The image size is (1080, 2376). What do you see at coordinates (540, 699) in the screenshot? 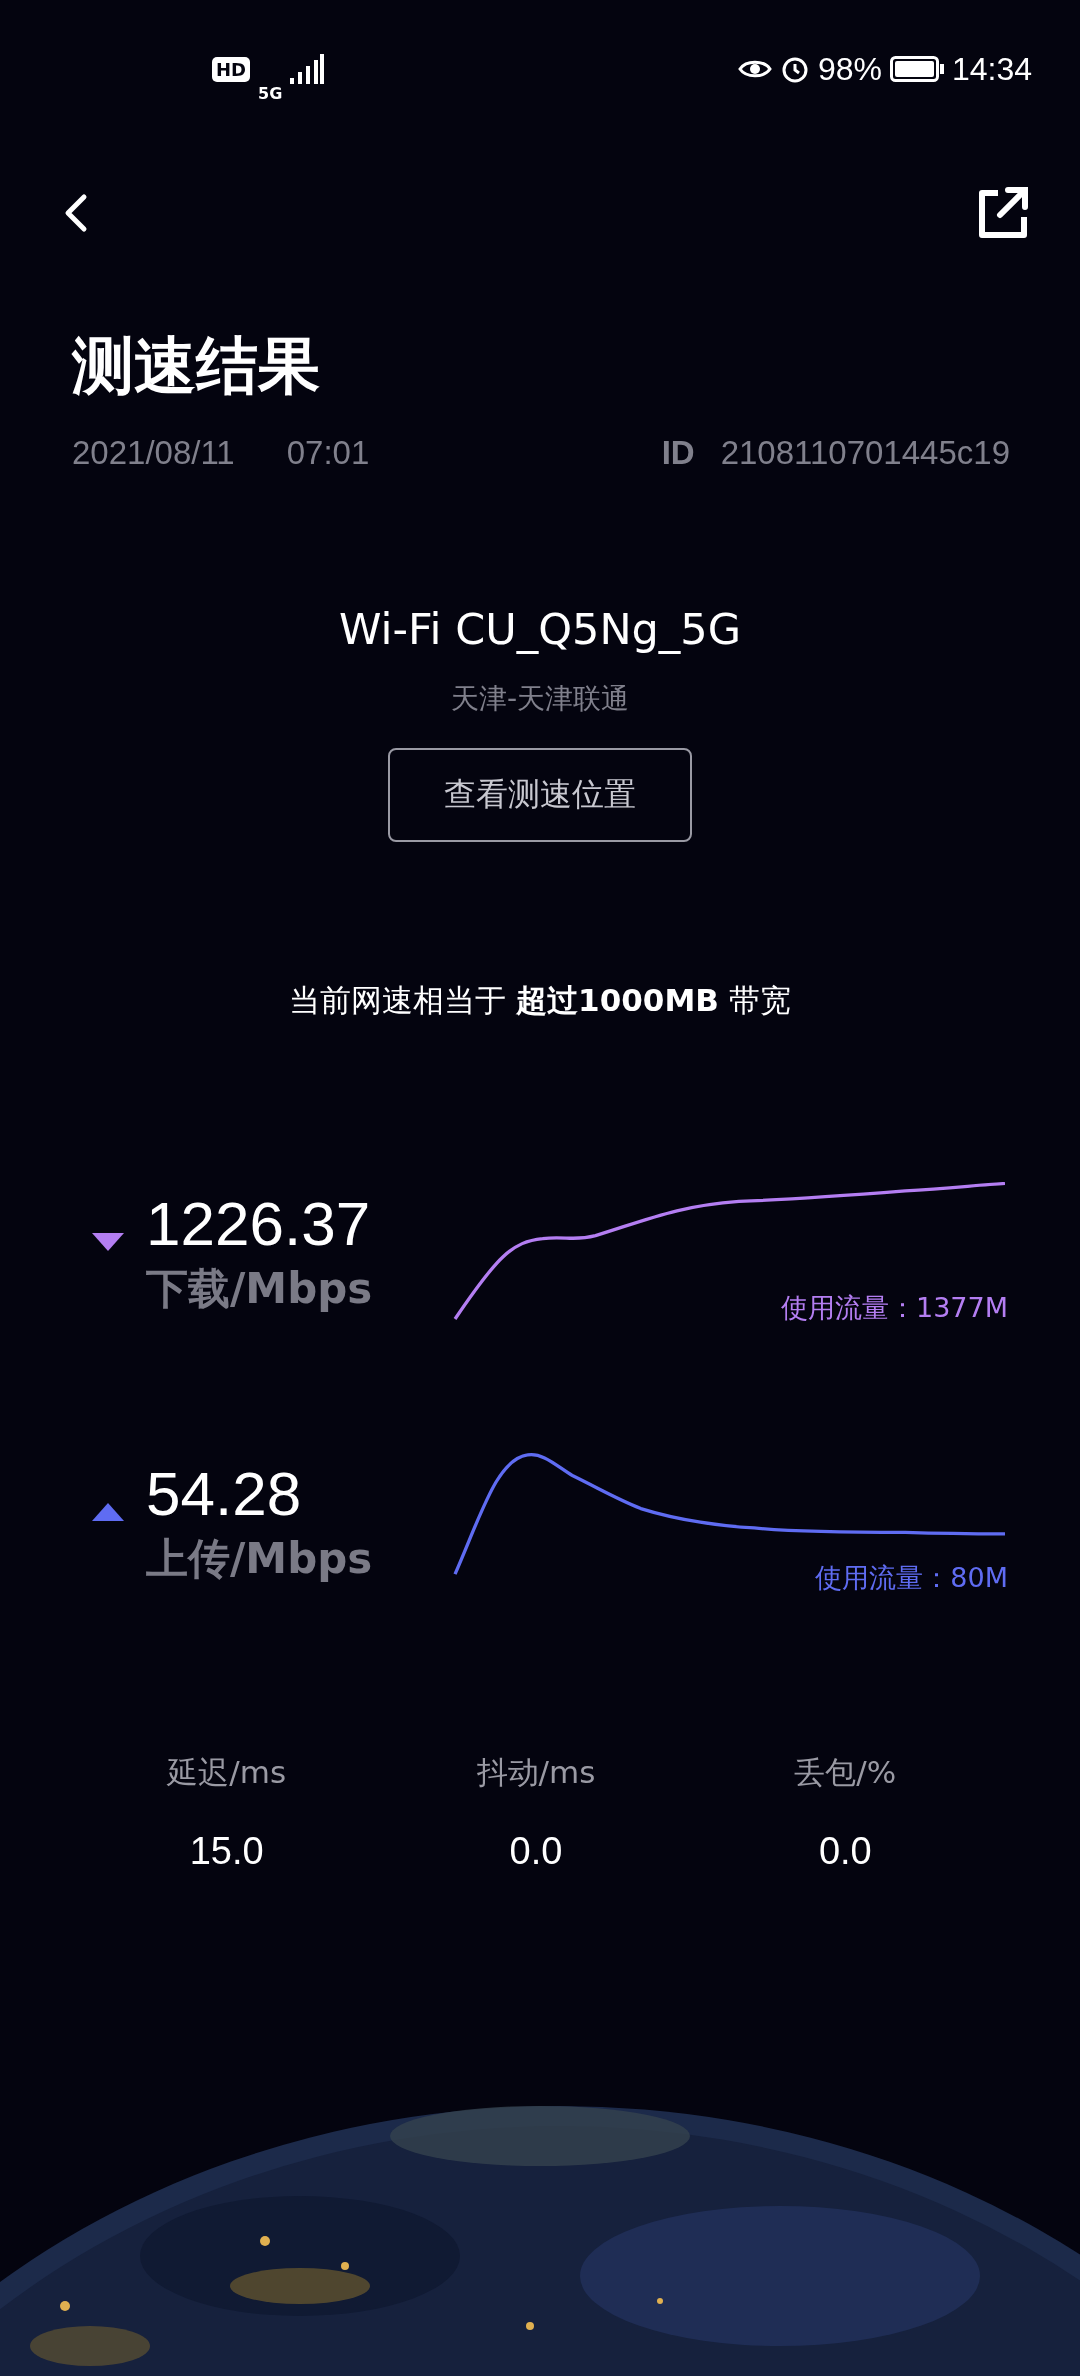
I see `provider: 天津-天津联通` at bounding box center [540, 699].